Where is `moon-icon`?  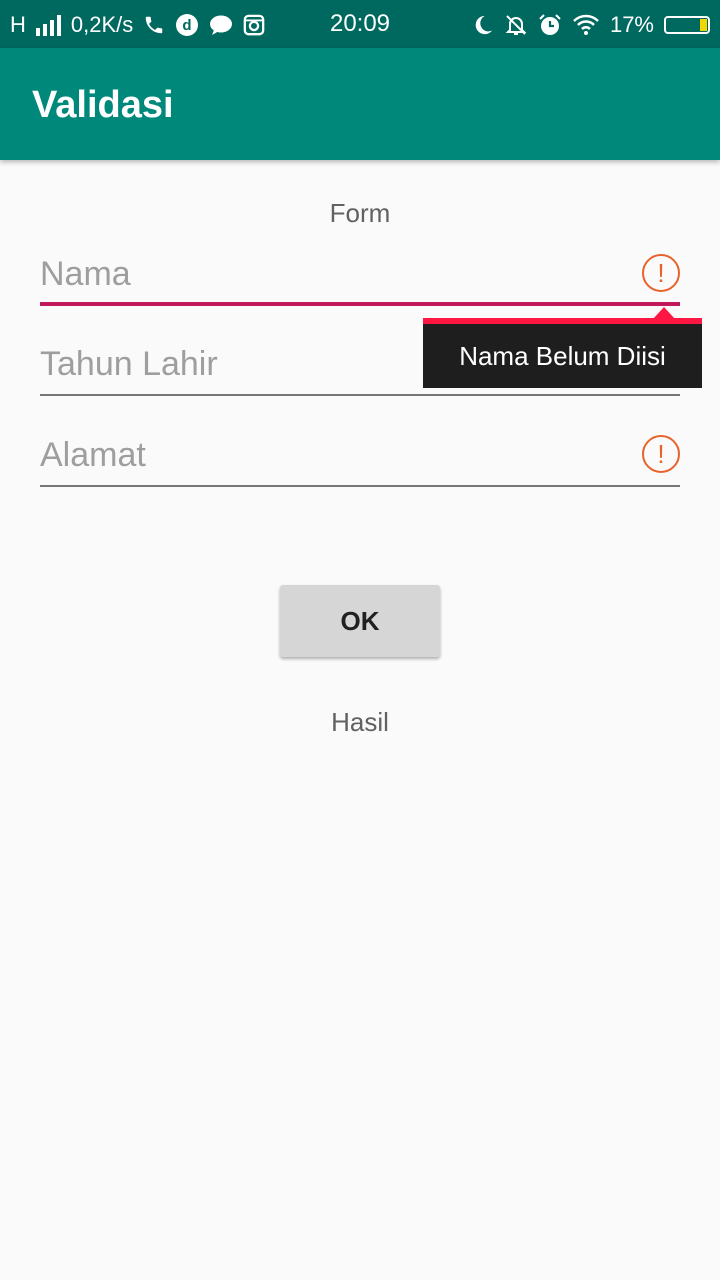 moon-icon is located at coordinates (483, 25).